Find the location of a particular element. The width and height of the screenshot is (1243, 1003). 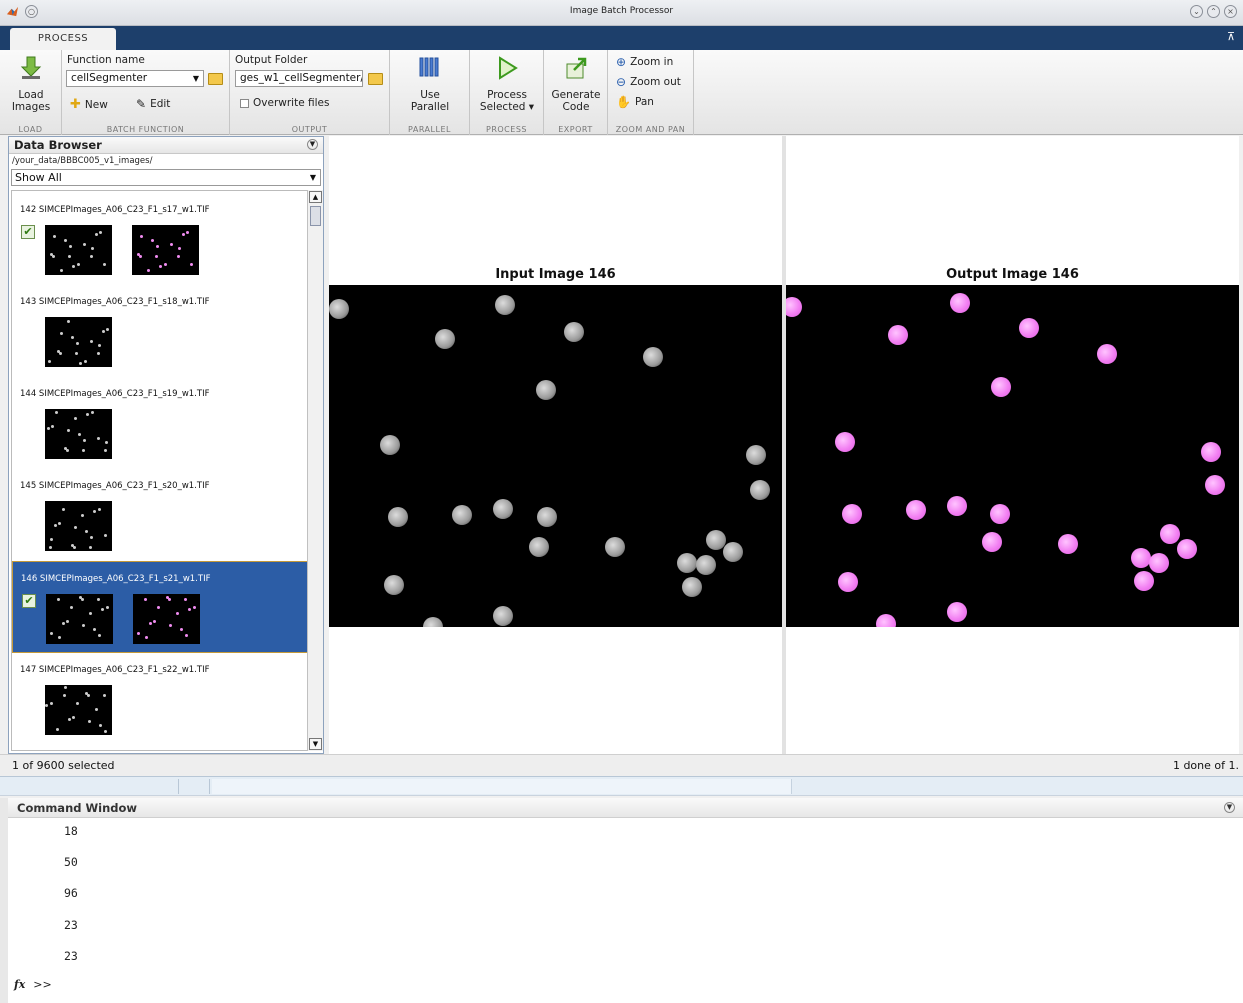

scroll-up-icon: ▲ is located at coordinates (315, 197).